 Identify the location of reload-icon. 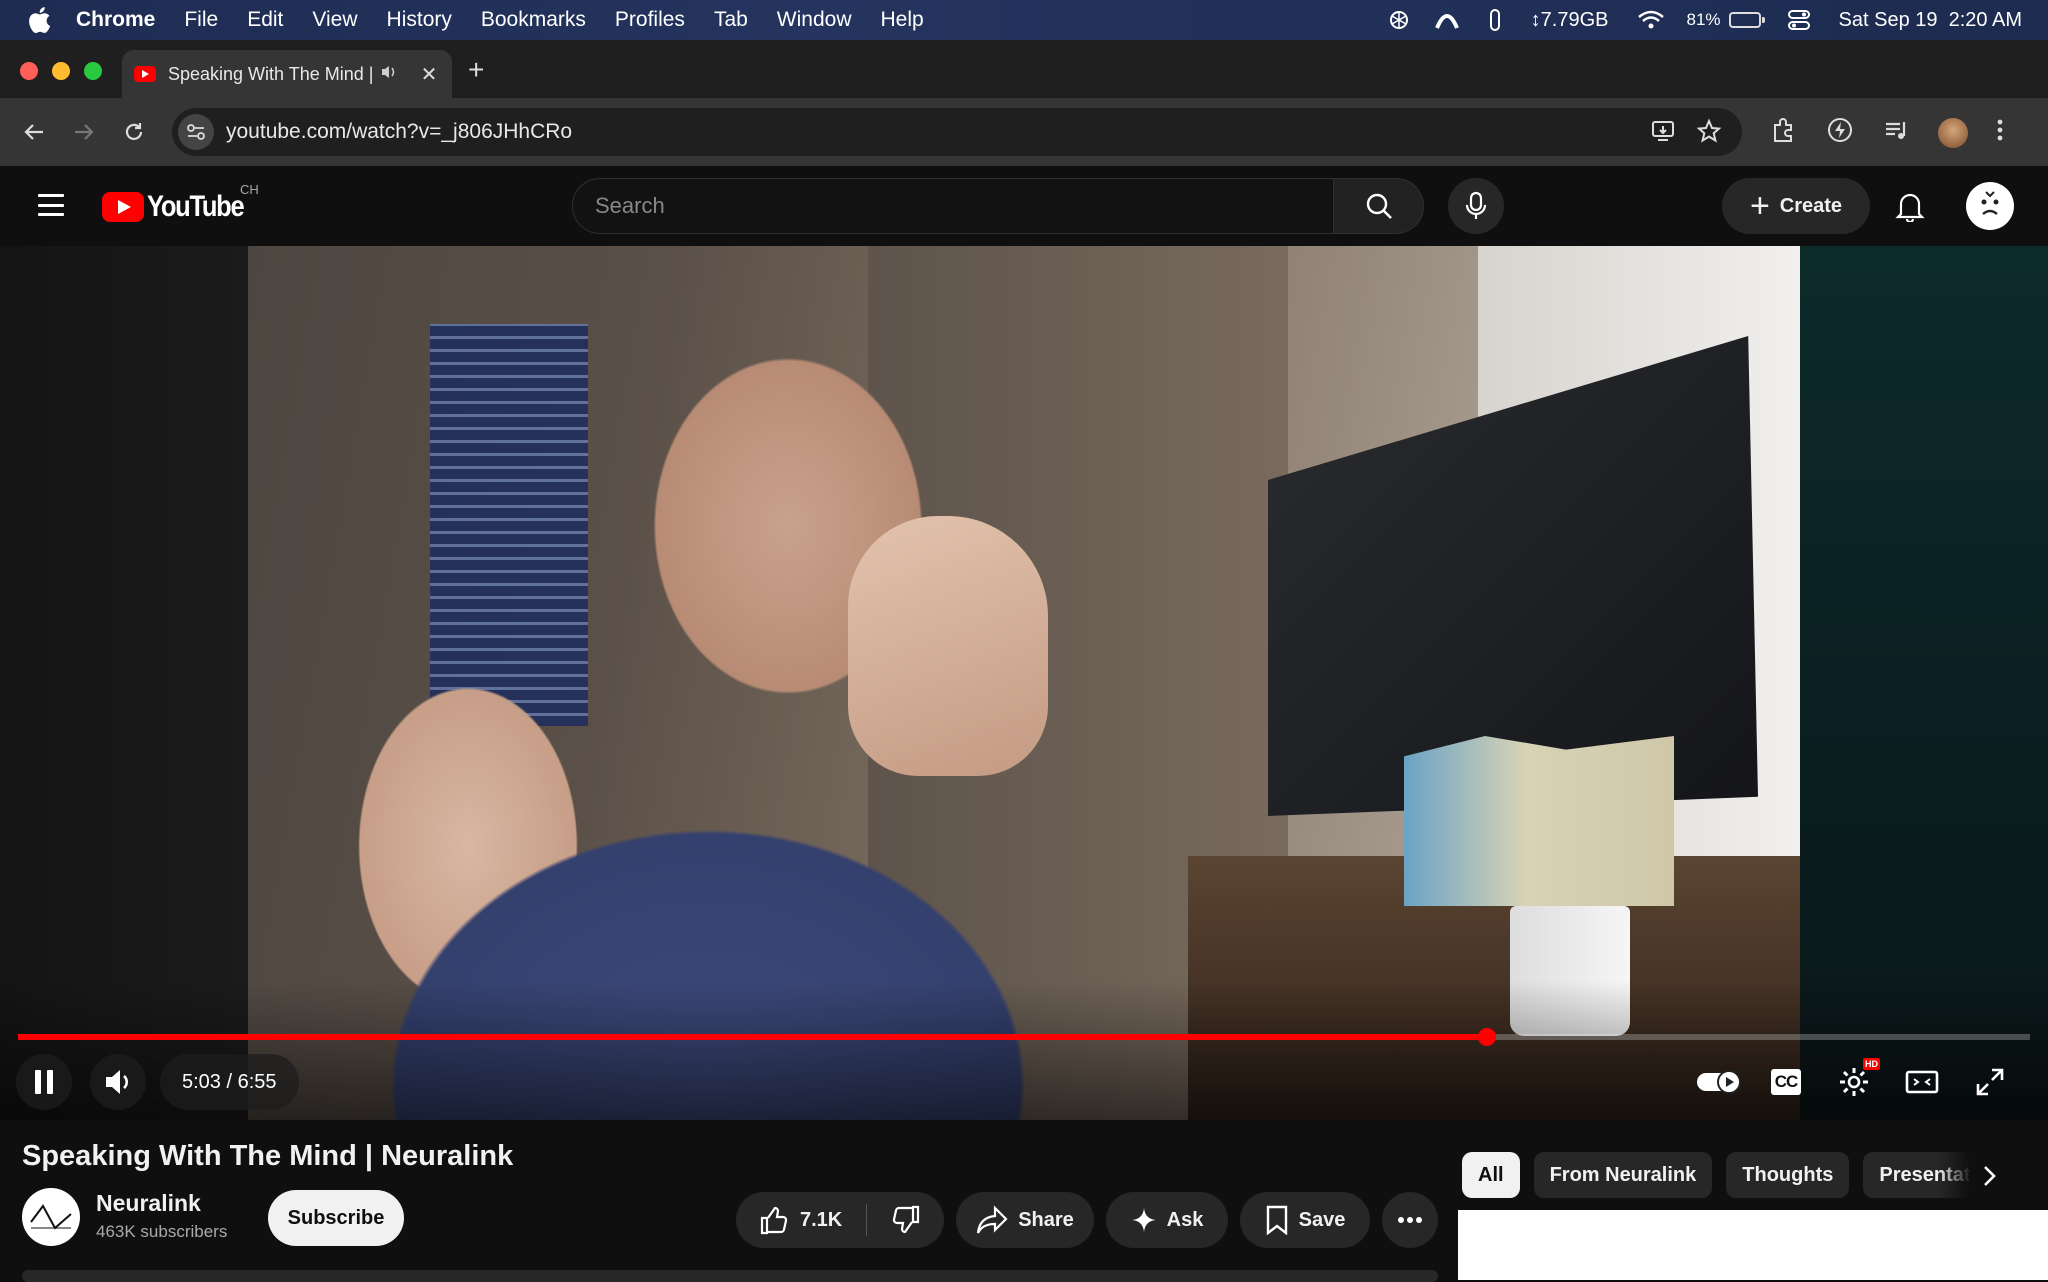
(134, 132).